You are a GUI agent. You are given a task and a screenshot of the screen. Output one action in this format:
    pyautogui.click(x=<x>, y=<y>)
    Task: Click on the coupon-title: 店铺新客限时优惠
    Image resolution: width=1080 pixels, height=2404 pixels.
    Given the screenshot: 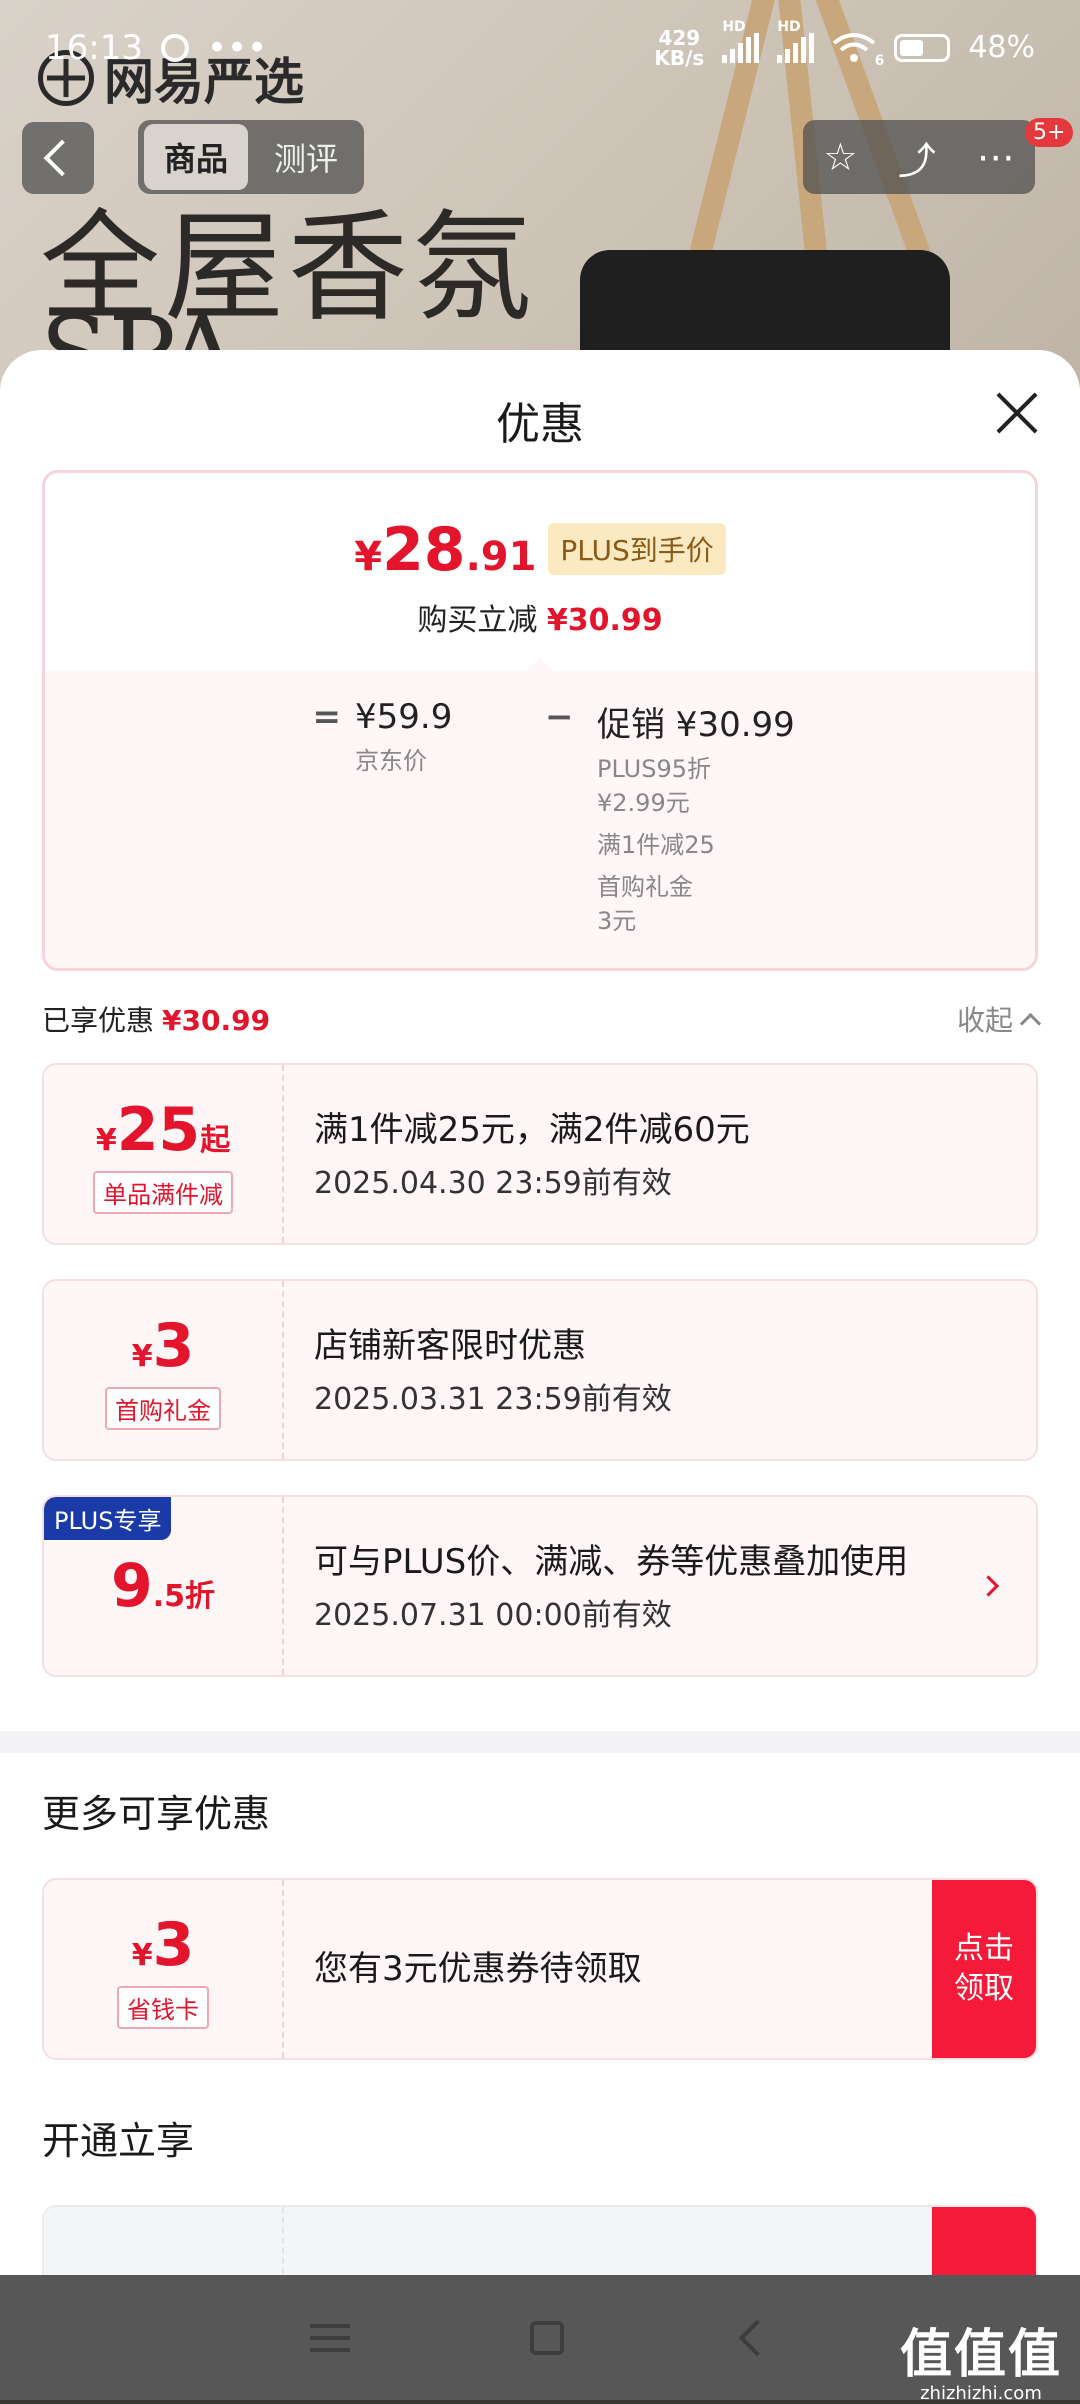 What is the action you would take?
    pyautogui.click(x=450, y=1346)
    